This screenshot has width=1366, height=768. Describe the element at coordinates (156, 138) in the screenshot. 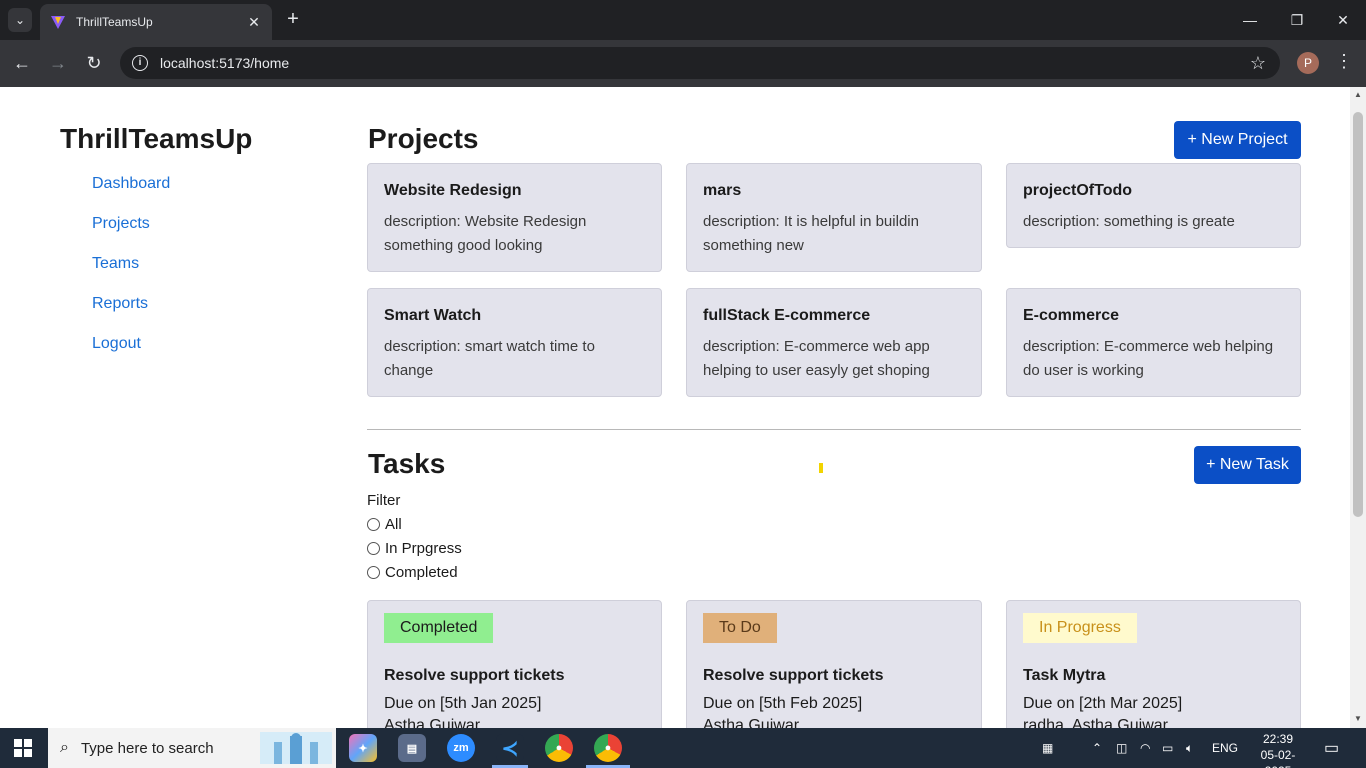

I see `app-brand: ThrillTeamsUp` at that location.